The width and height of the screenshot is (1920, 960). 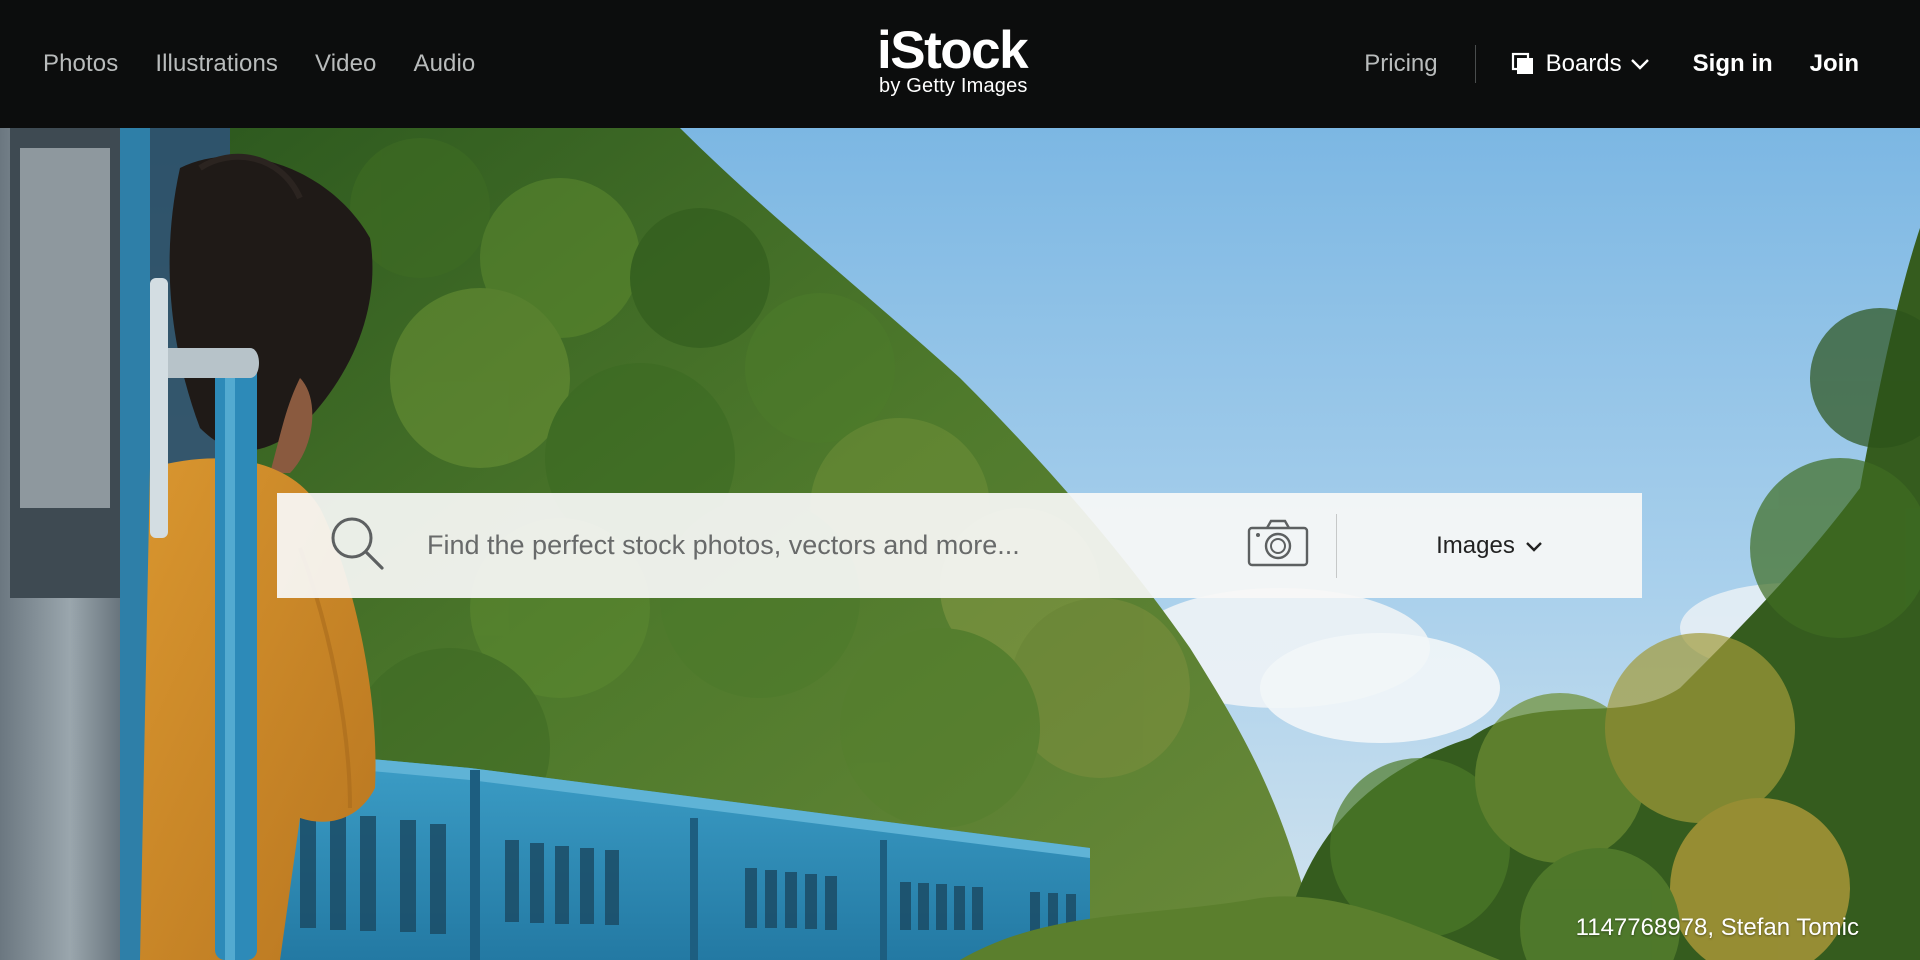 What do you see at coordinates (1834, 64) in the screenshot?
I see `join-link: Join` at bounding box center [1834, 64].